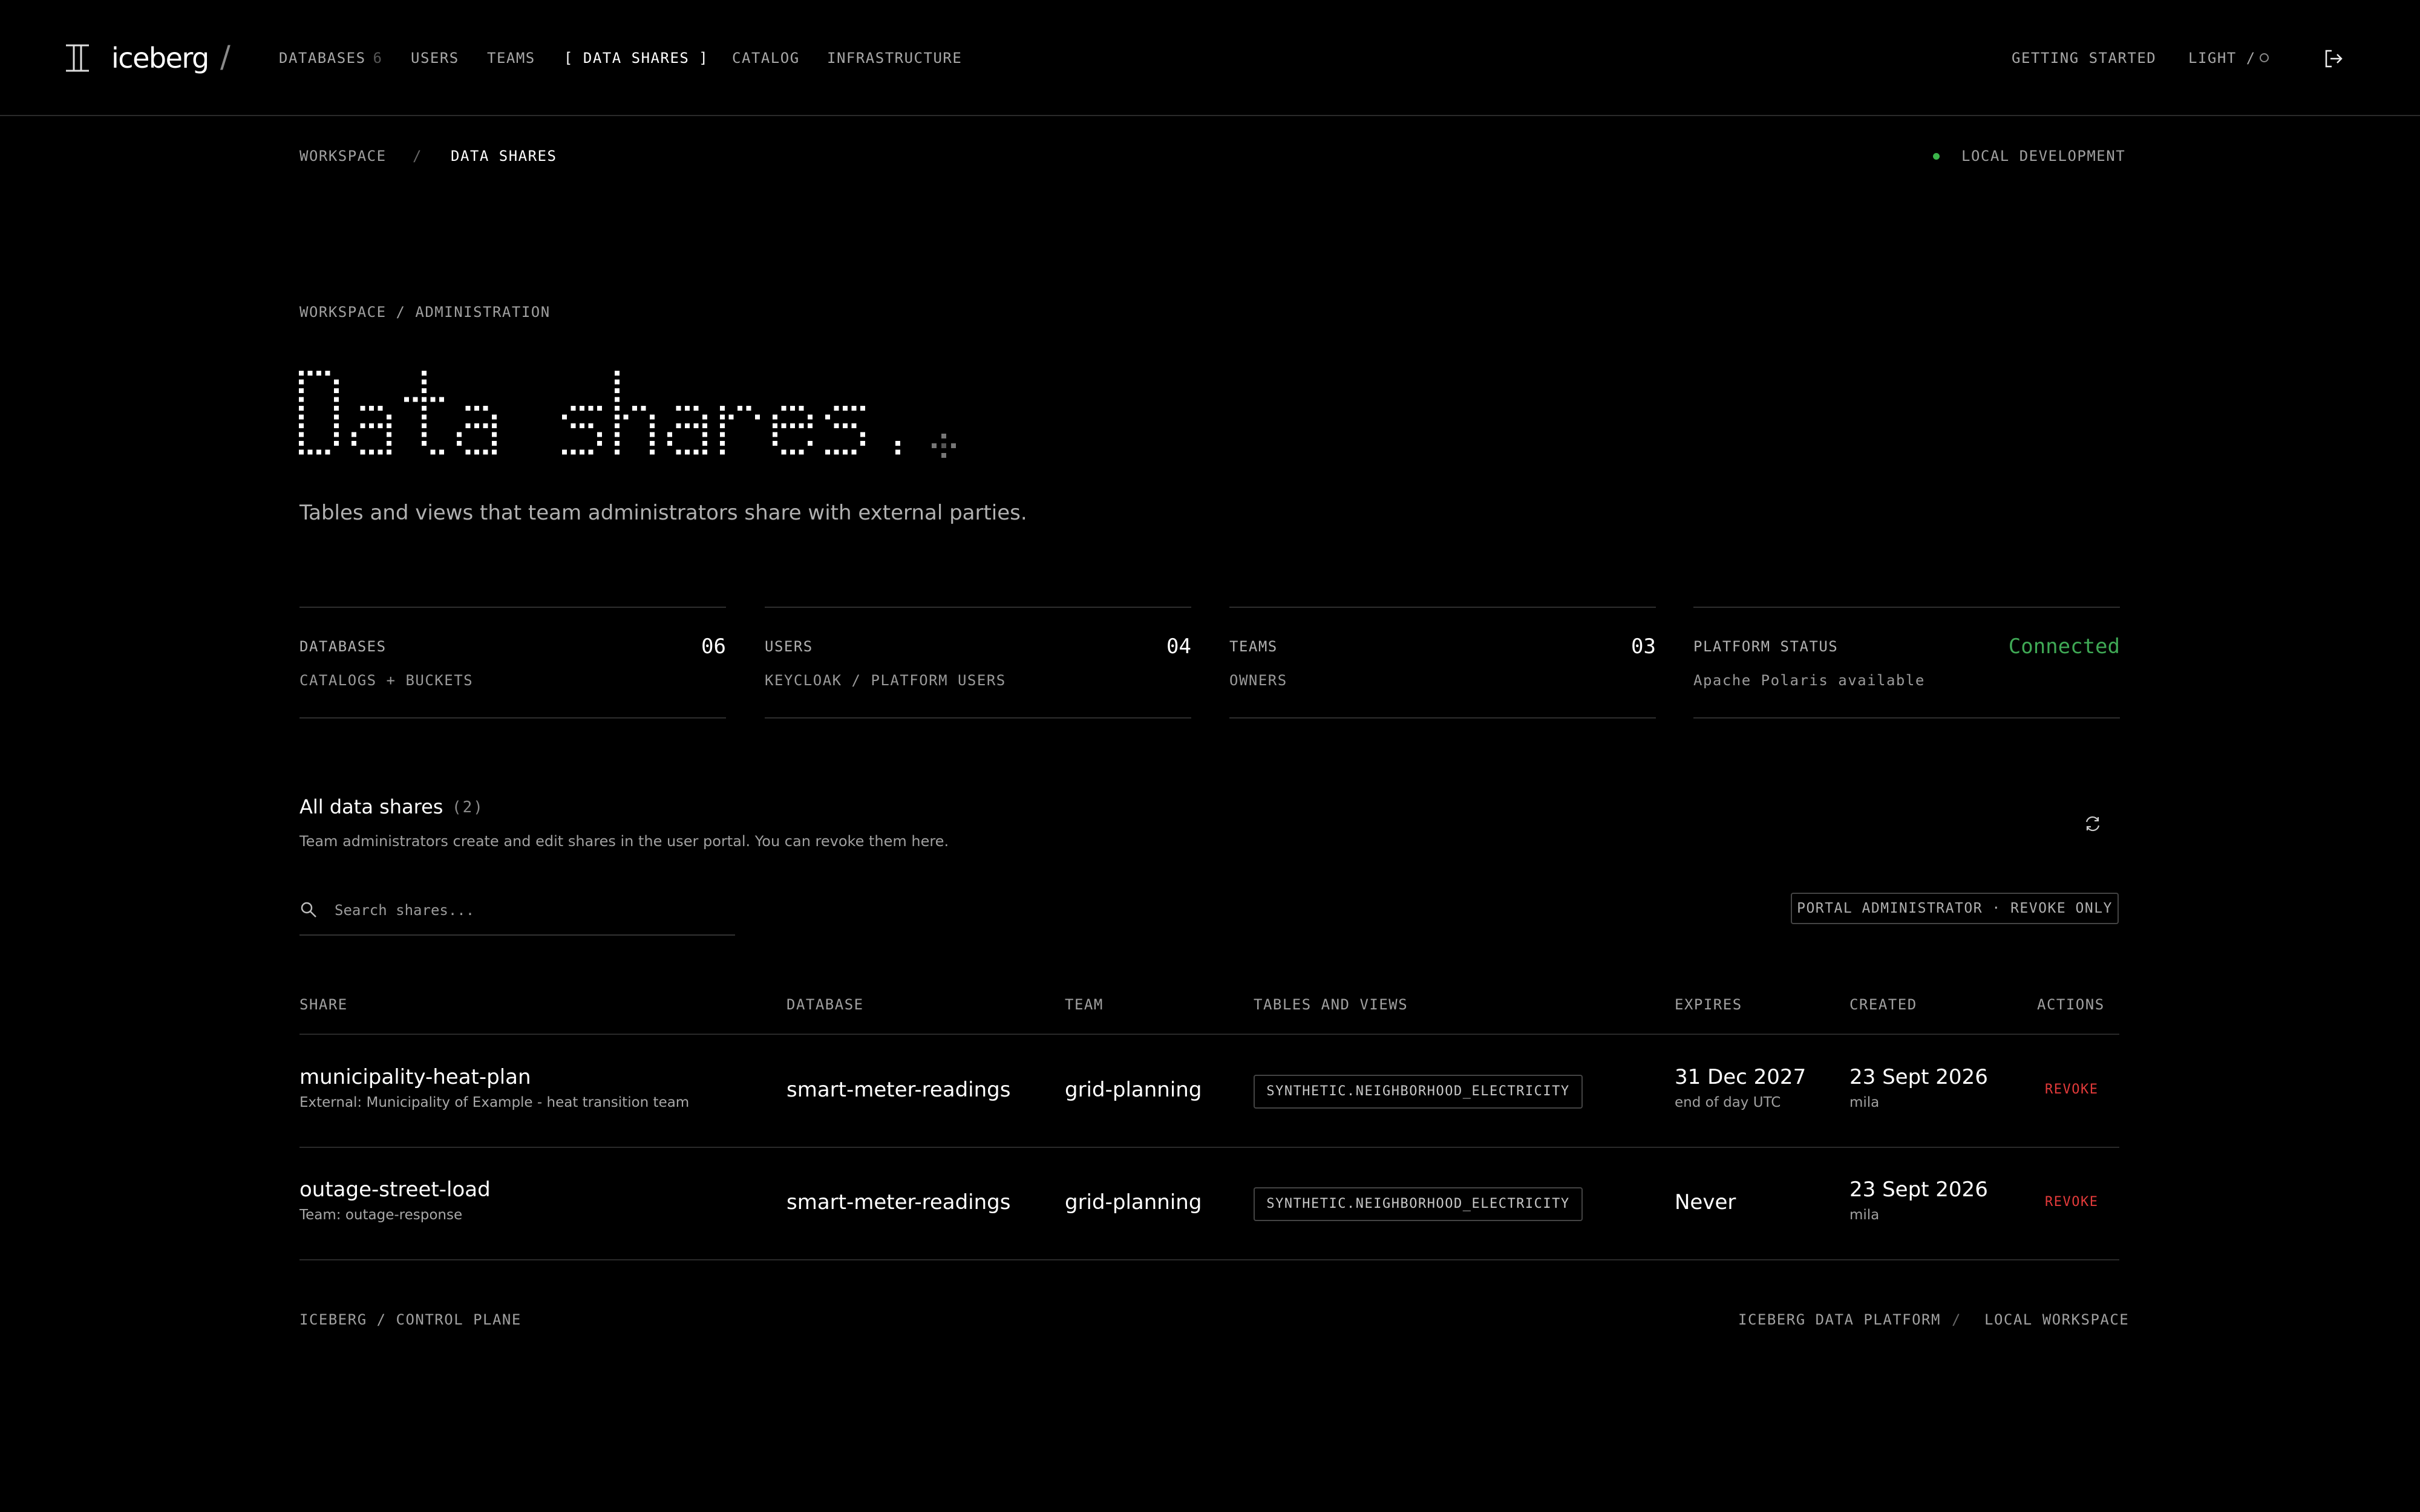 This screenshot has height=1512, width=2420. I want to click on stat-label: TEAMS, so click(1253, 646).